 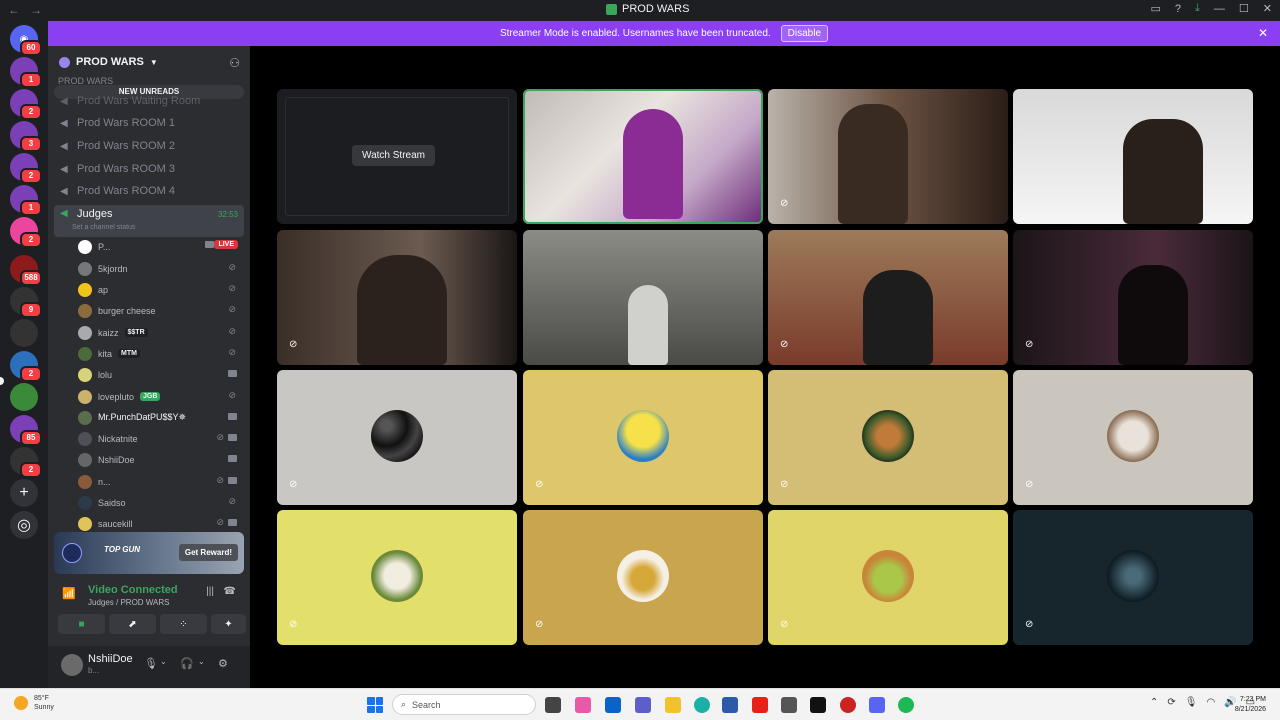 What do you see at coordinates (789, 705) in the screenshot?
I see `briefcase-icon` at bounding box center [789, 705].